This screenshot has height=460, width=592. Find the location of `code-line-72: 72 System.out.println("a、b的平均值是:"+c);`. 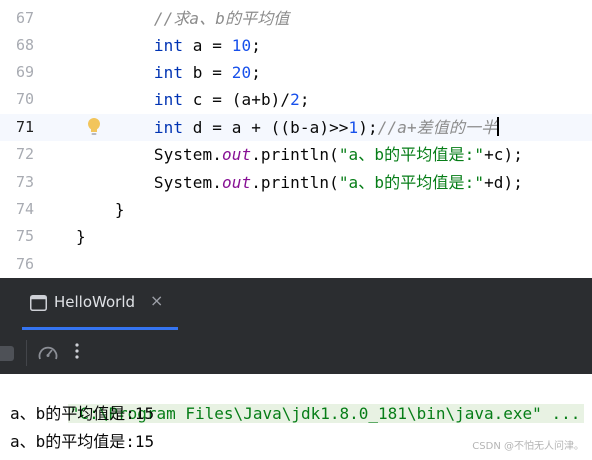

code-line-72: 72 System.out.println("a、b的平均值是:"+c); is located at coordinates (296, 154).